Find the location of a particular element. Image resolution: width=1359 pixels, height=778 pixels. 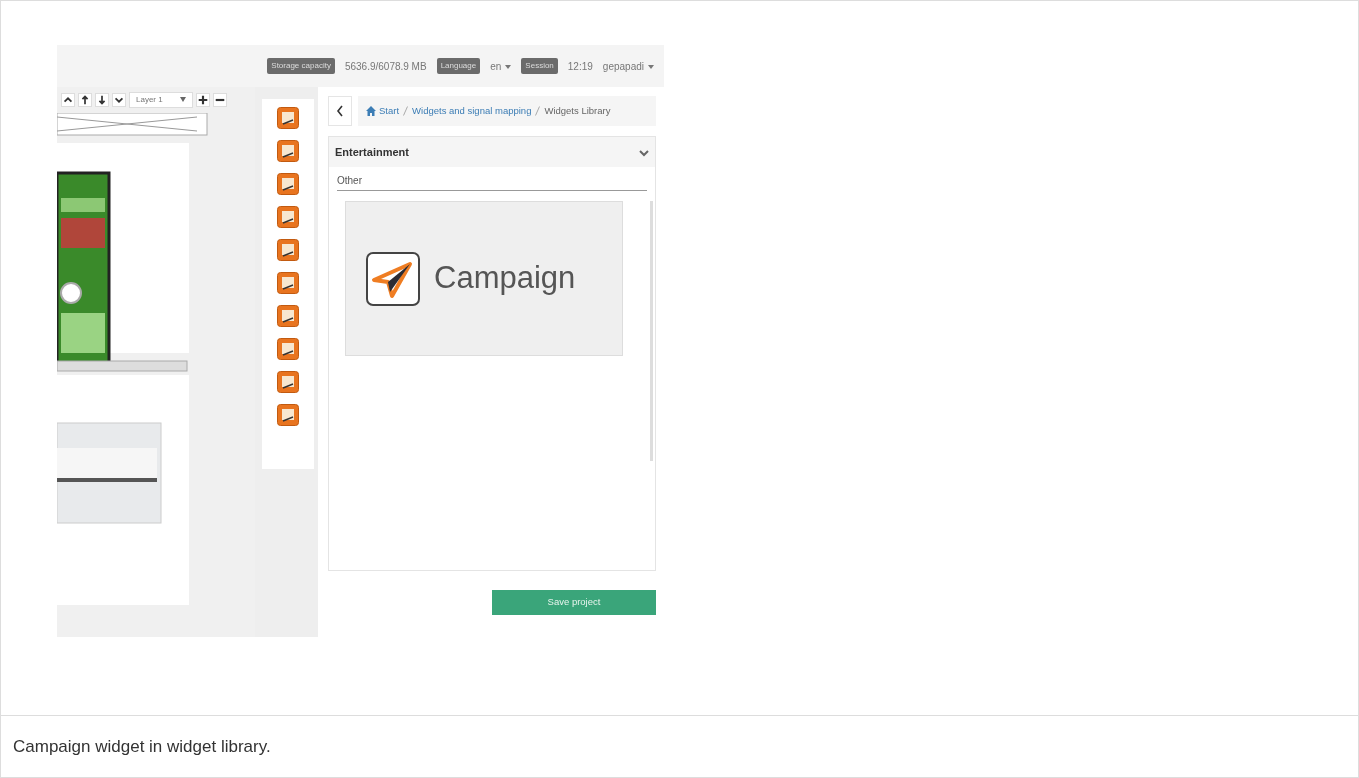

section-heading: Other is located at coordinates (492, 182).